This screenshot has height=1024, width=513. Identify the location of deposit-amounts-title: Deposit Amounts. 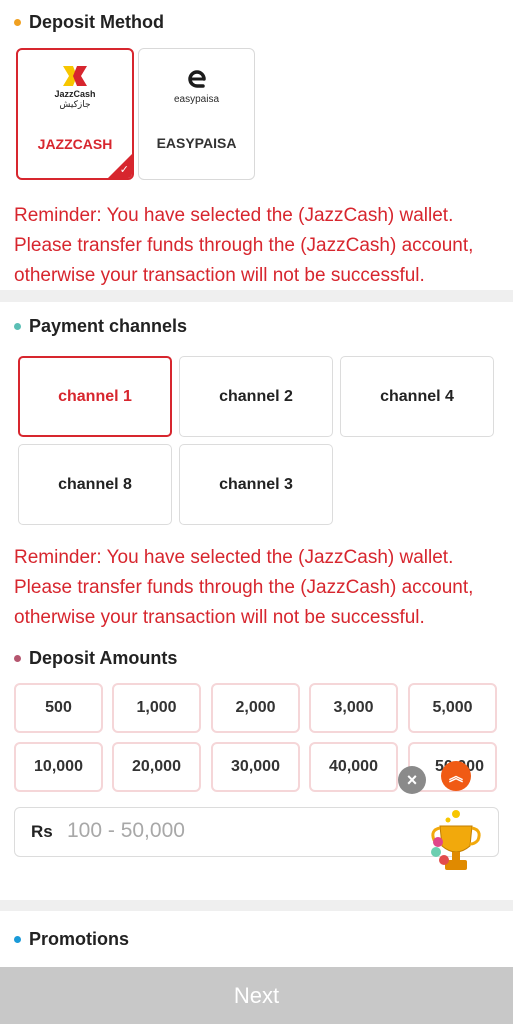
(95, 658).